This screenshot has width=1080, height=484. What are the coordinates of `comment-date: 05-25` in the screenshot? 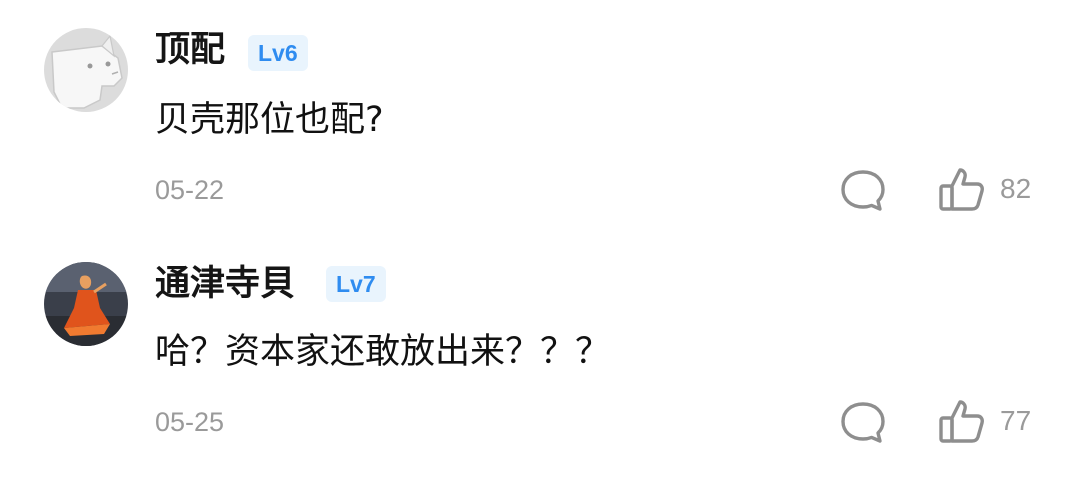 It's located at (190, 422).